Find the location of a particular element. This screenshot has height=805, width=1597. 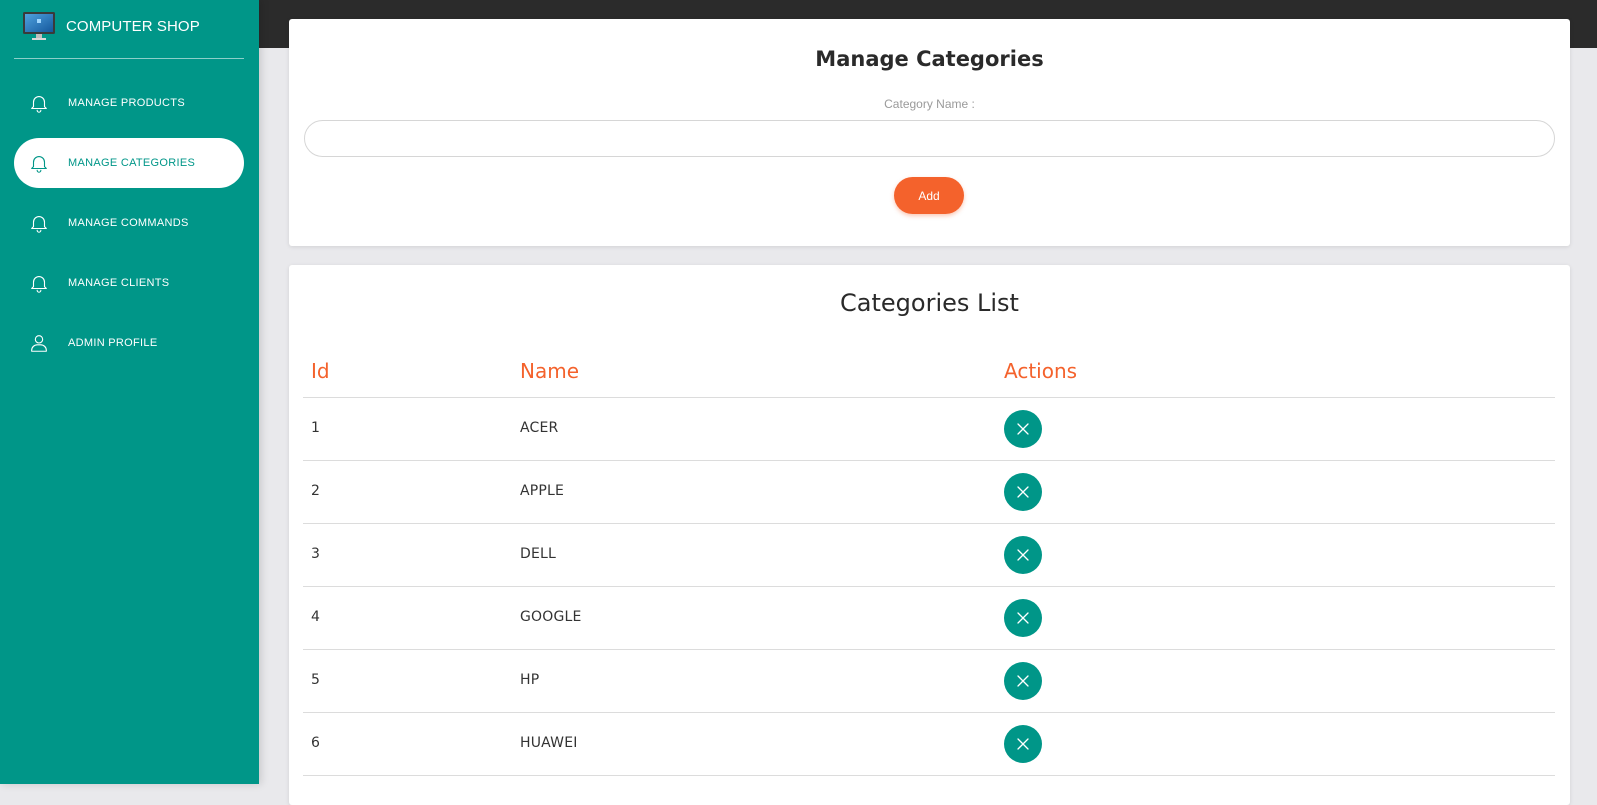

sidebar-item-label: ADMIN PROFILE is located at coordinates (113, 343).